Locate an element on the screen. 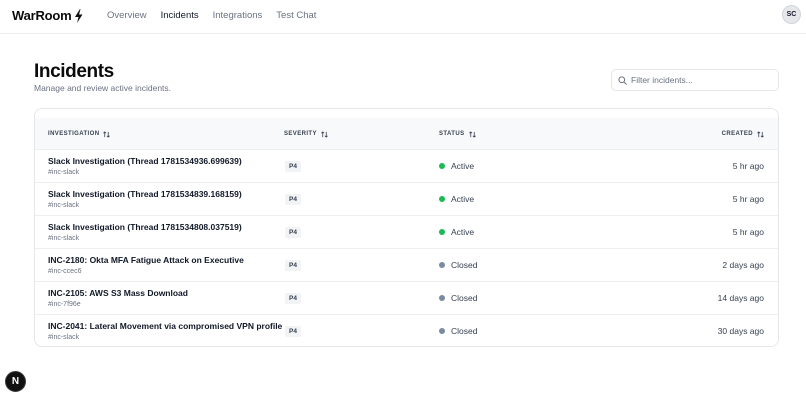 Image resolution: width=806 pixels, height=401 pixels. column-header-severity: SEVERITY is located at coordinates (306, 134).